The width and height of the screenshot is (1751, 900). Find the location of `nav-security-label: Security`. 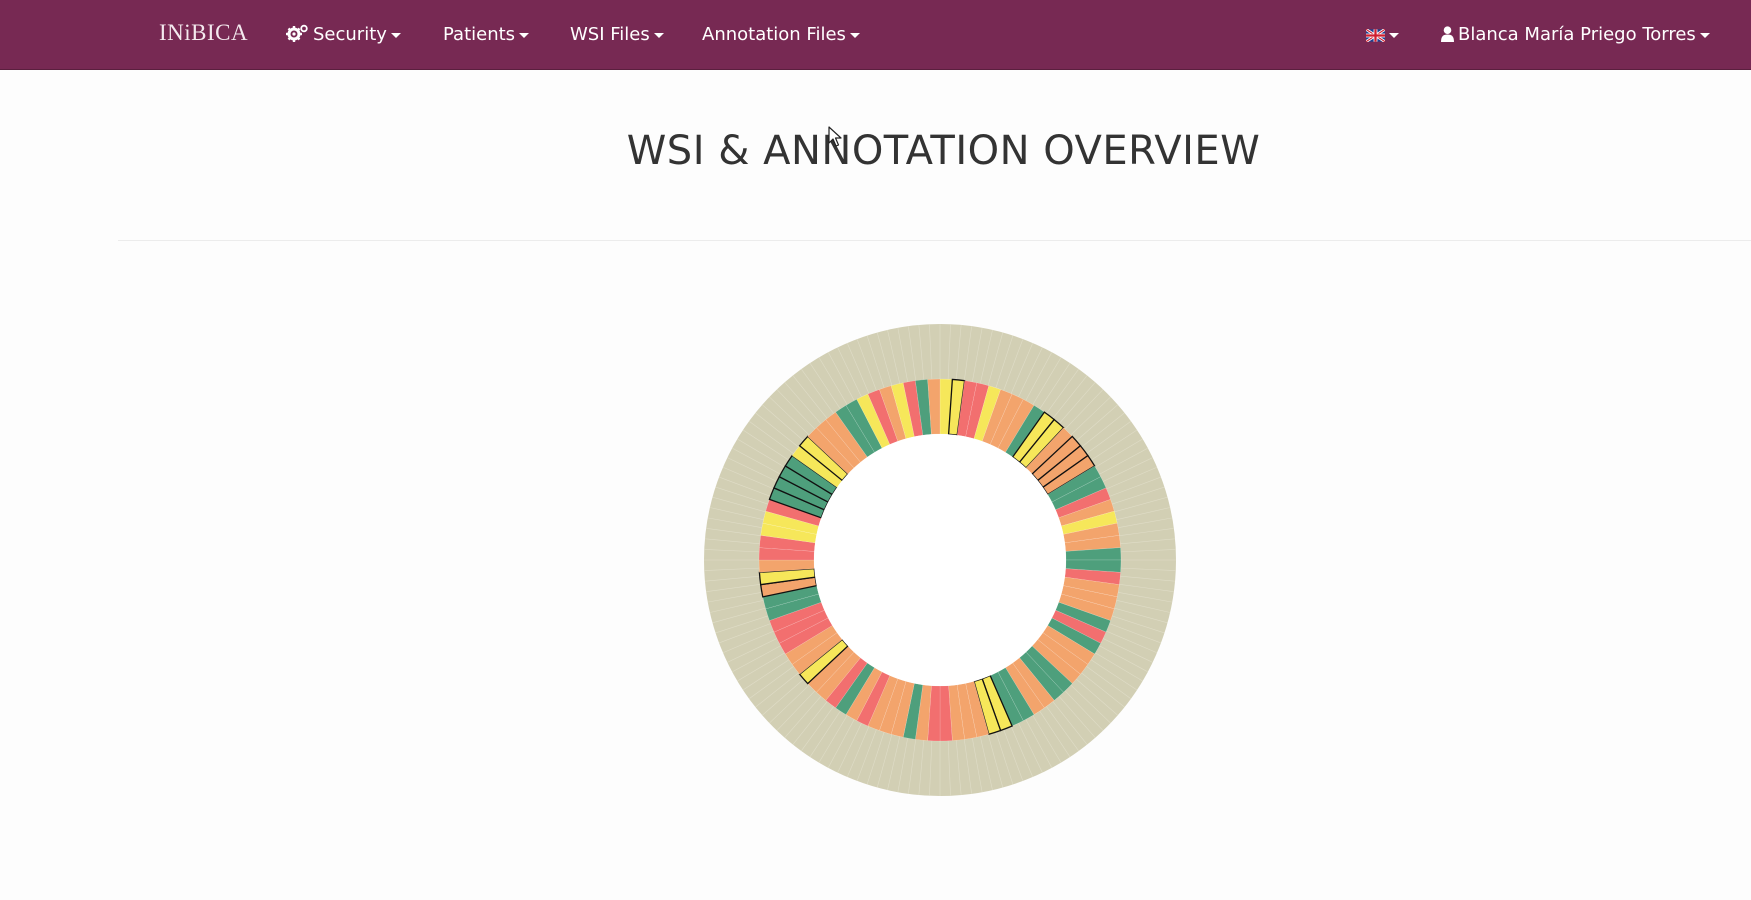

nav-security-label: Security is located at coordinates (350, 34).